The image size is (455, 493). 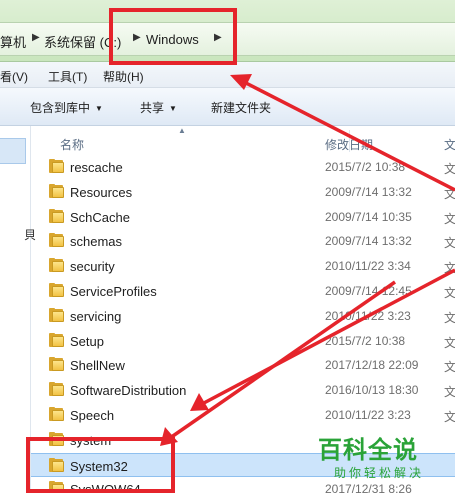 What do you see at coordinates (227, 75) in the screenshot?
I see `menu-bar: 看(V) 工具(T) 帮助(H)` at bounding box center [227, 75].